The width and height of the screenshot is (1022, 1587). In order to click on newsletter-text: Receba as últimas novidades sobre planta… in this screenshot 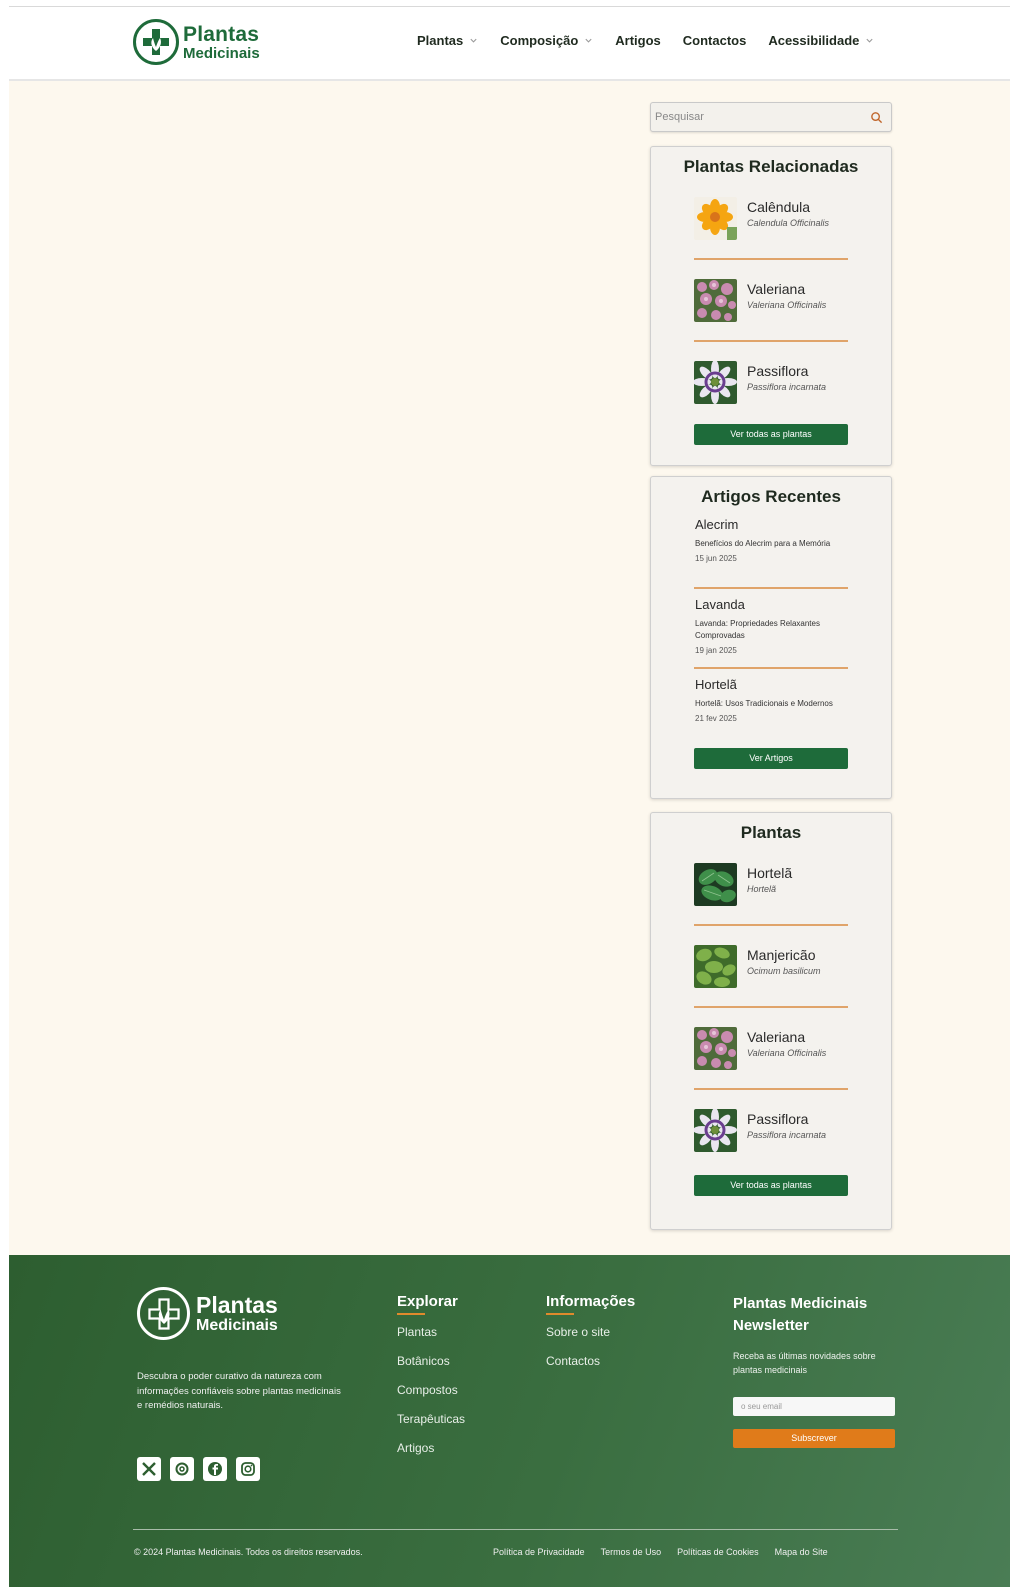, I will do `click(804, 1363)`.